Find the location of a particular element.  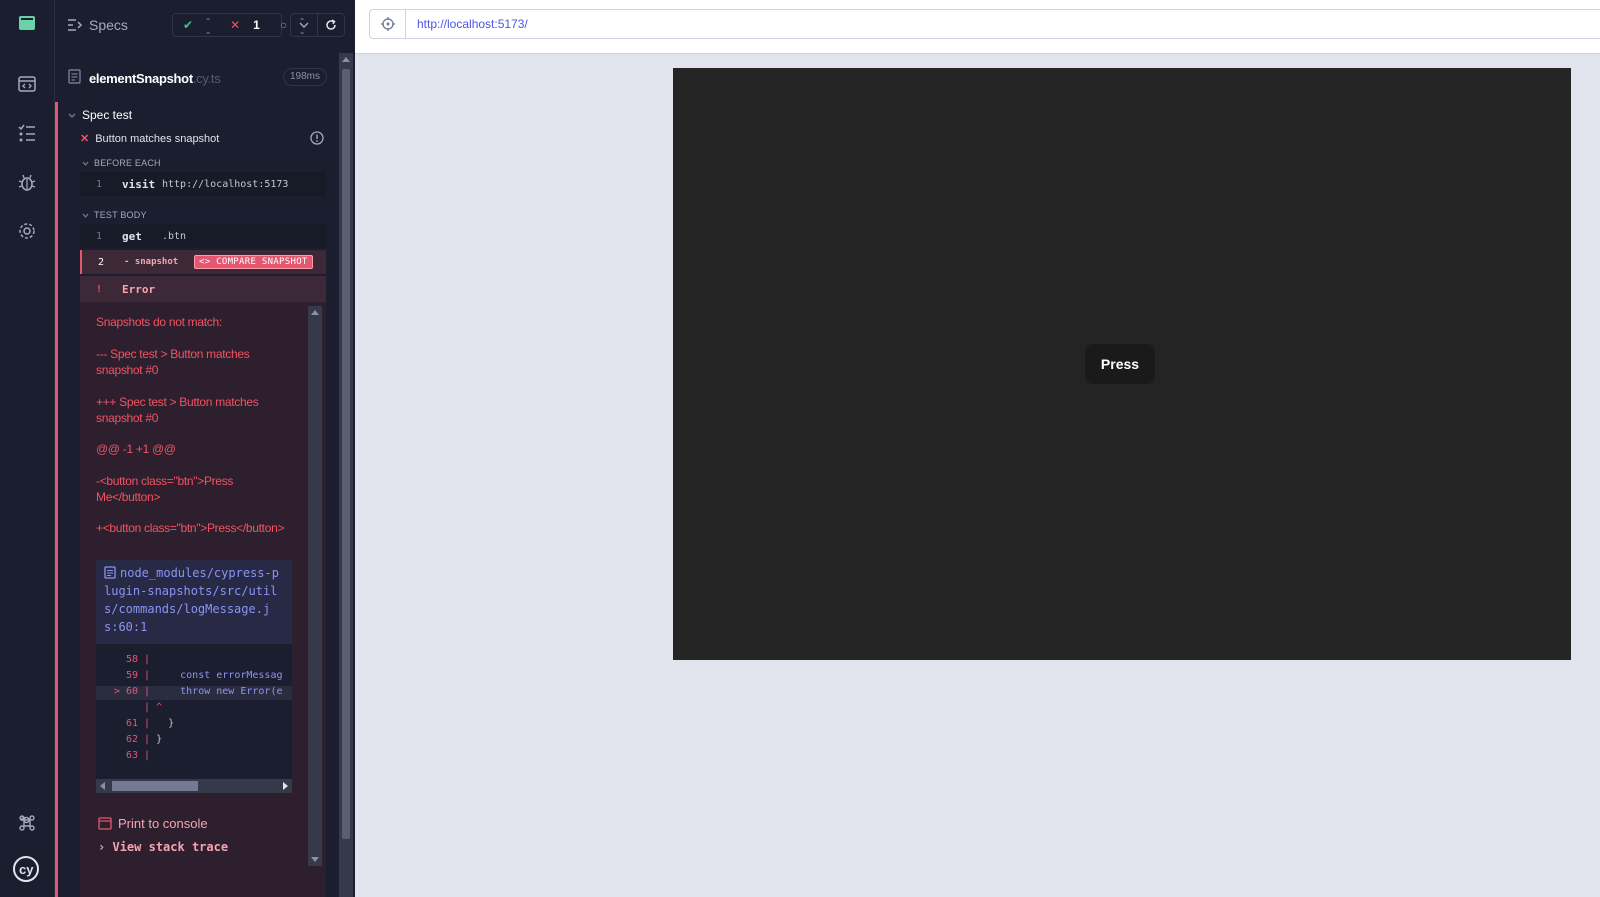

spec-file-header: elementSnapshot.cy.ts 198ms is located at coordinates (200, 77).